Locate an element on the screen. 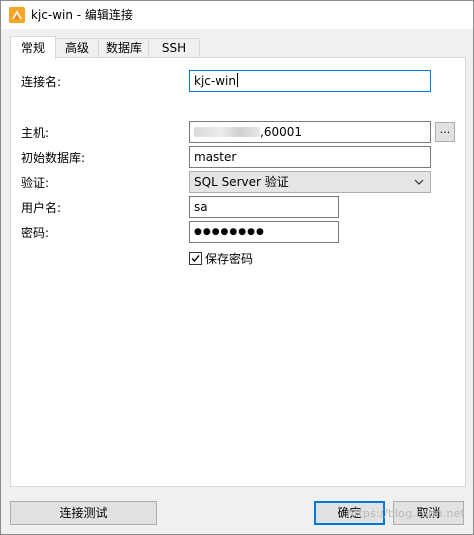 This screenshot has height=535, width=474. checkmark-icon is located at coordinates (195, 259).